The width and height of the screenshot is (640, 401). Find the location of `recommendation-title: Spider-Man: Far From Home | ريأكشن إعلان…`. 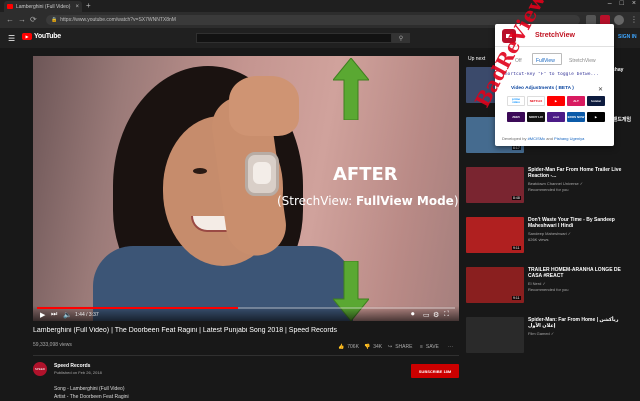

recommendation-title: Spider-Man: Far From Home | ريأكشن إعلان… is located at coordinates (580, 323).